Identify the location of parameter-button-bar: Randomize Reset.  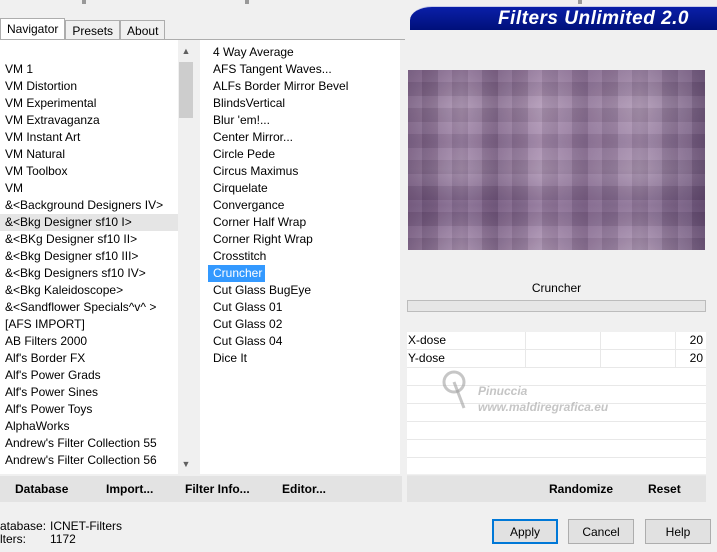
(556, 489).